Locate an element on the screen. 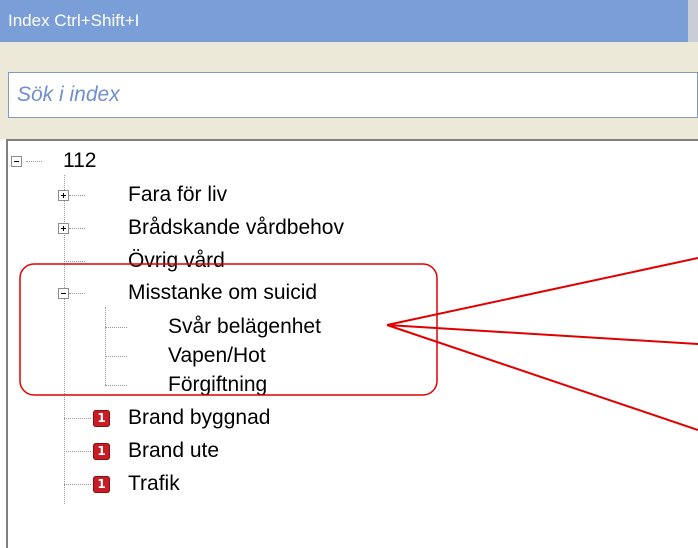 The width and height of the screenshot is (698, 548). window-title-bar: Index Ctrl+Shift+I is located at coordinates (344, 21).